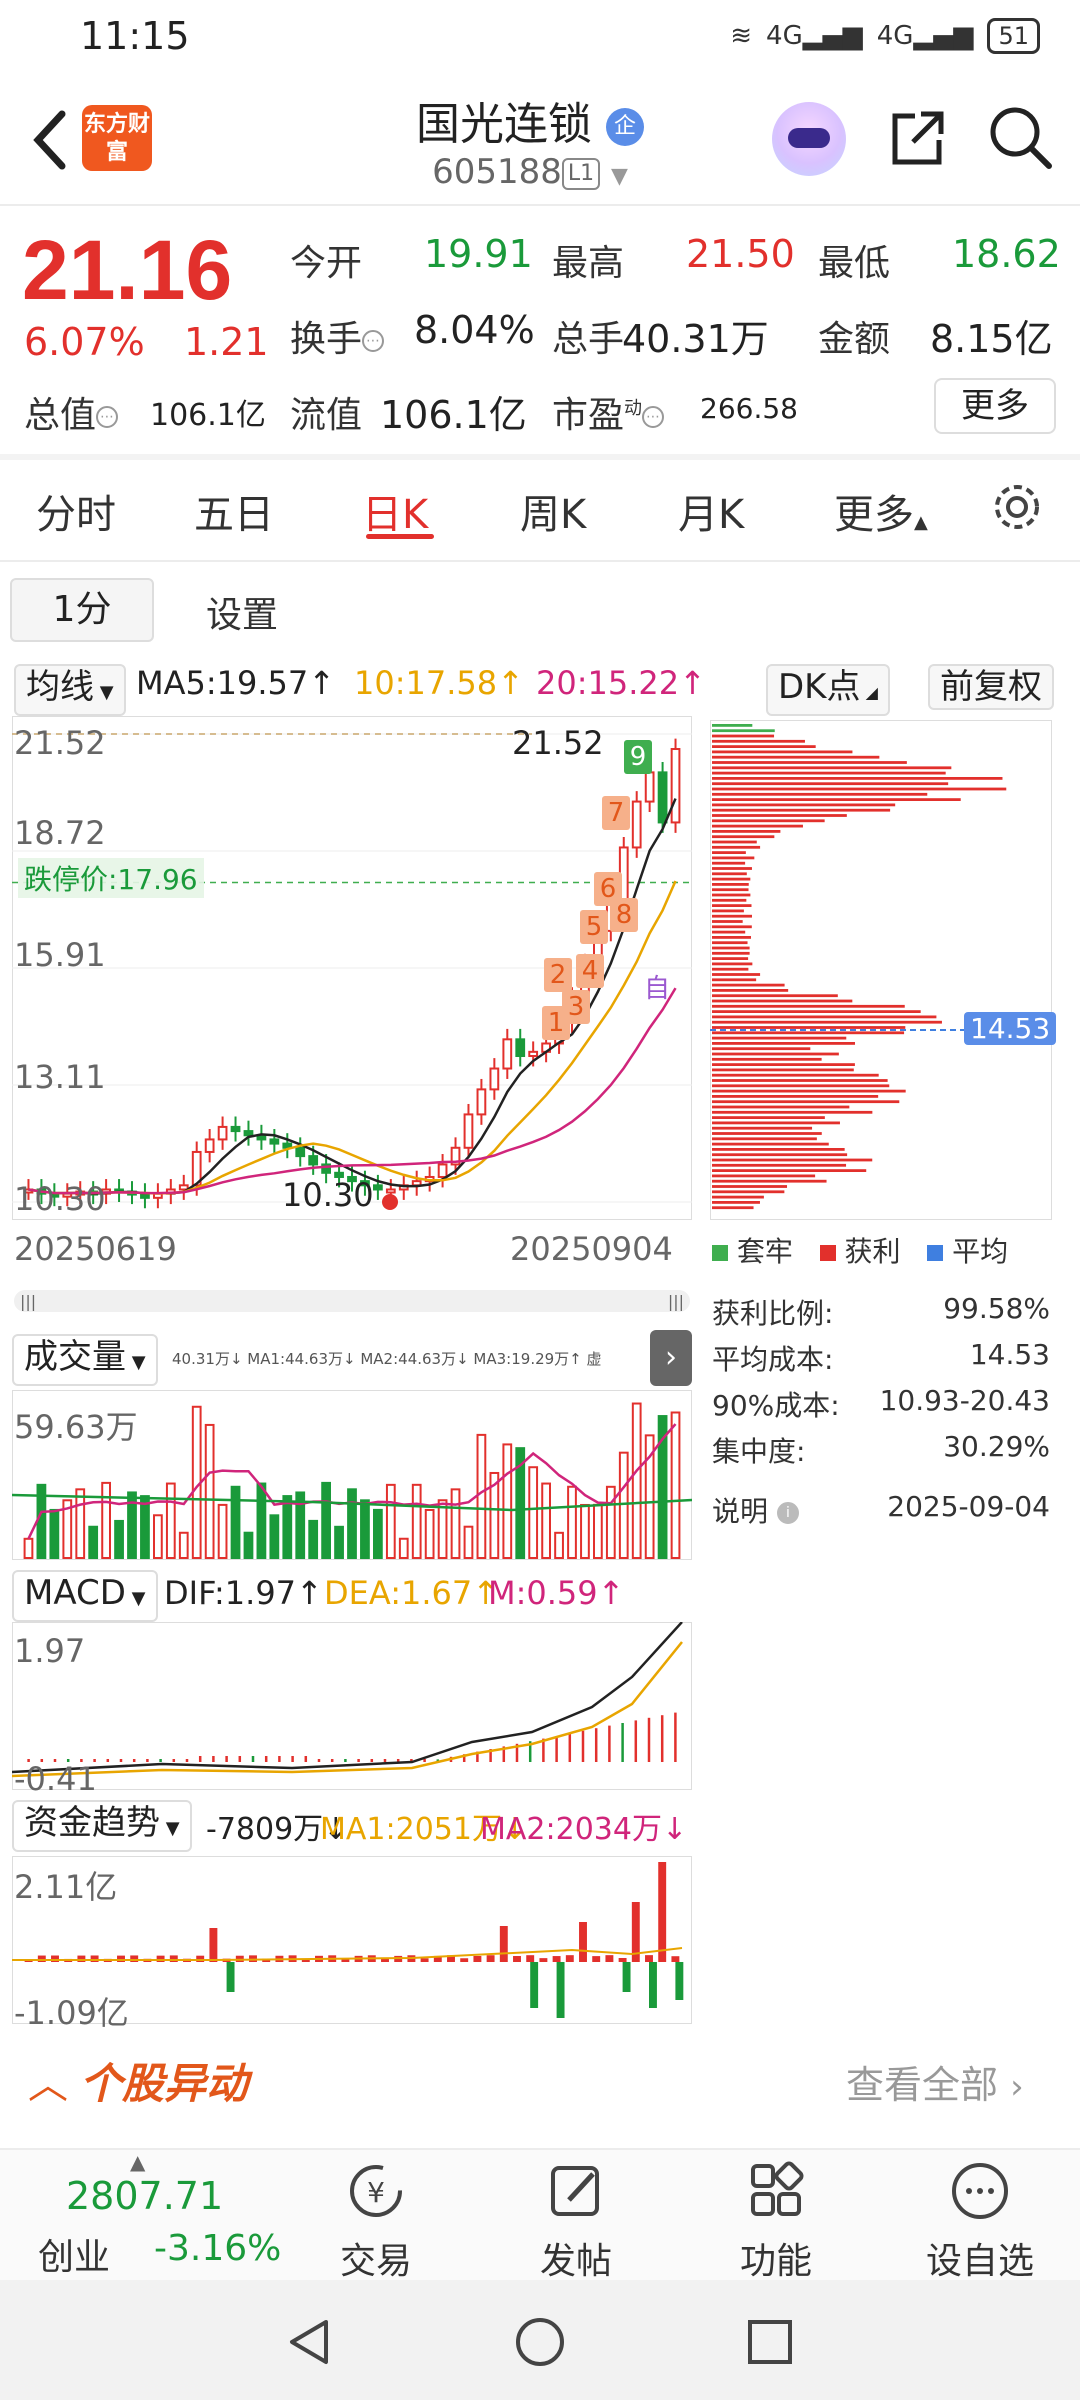  What do you see at coordinates (828, 690) in the screenshot?
I see `dk-point-select: DK点 ◢` at bounding box center [828, 690].